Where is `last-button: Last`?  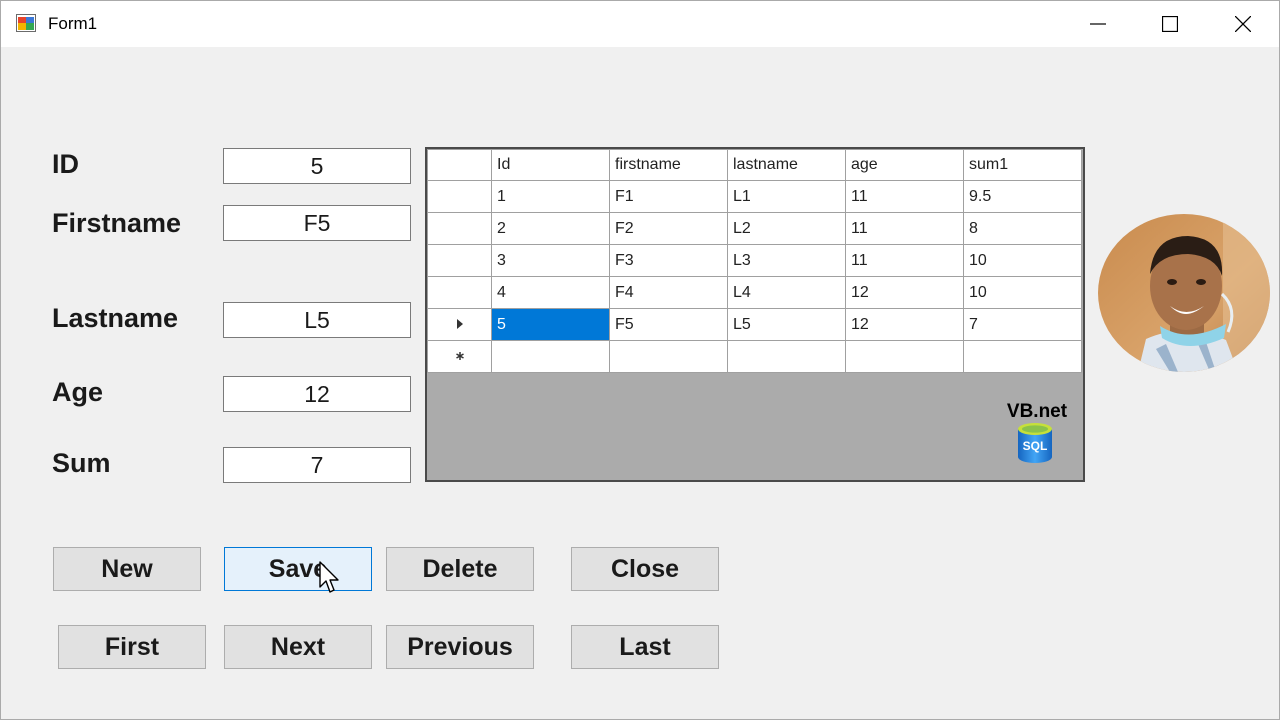 last-button: Last is located at coordinates (645, 647).